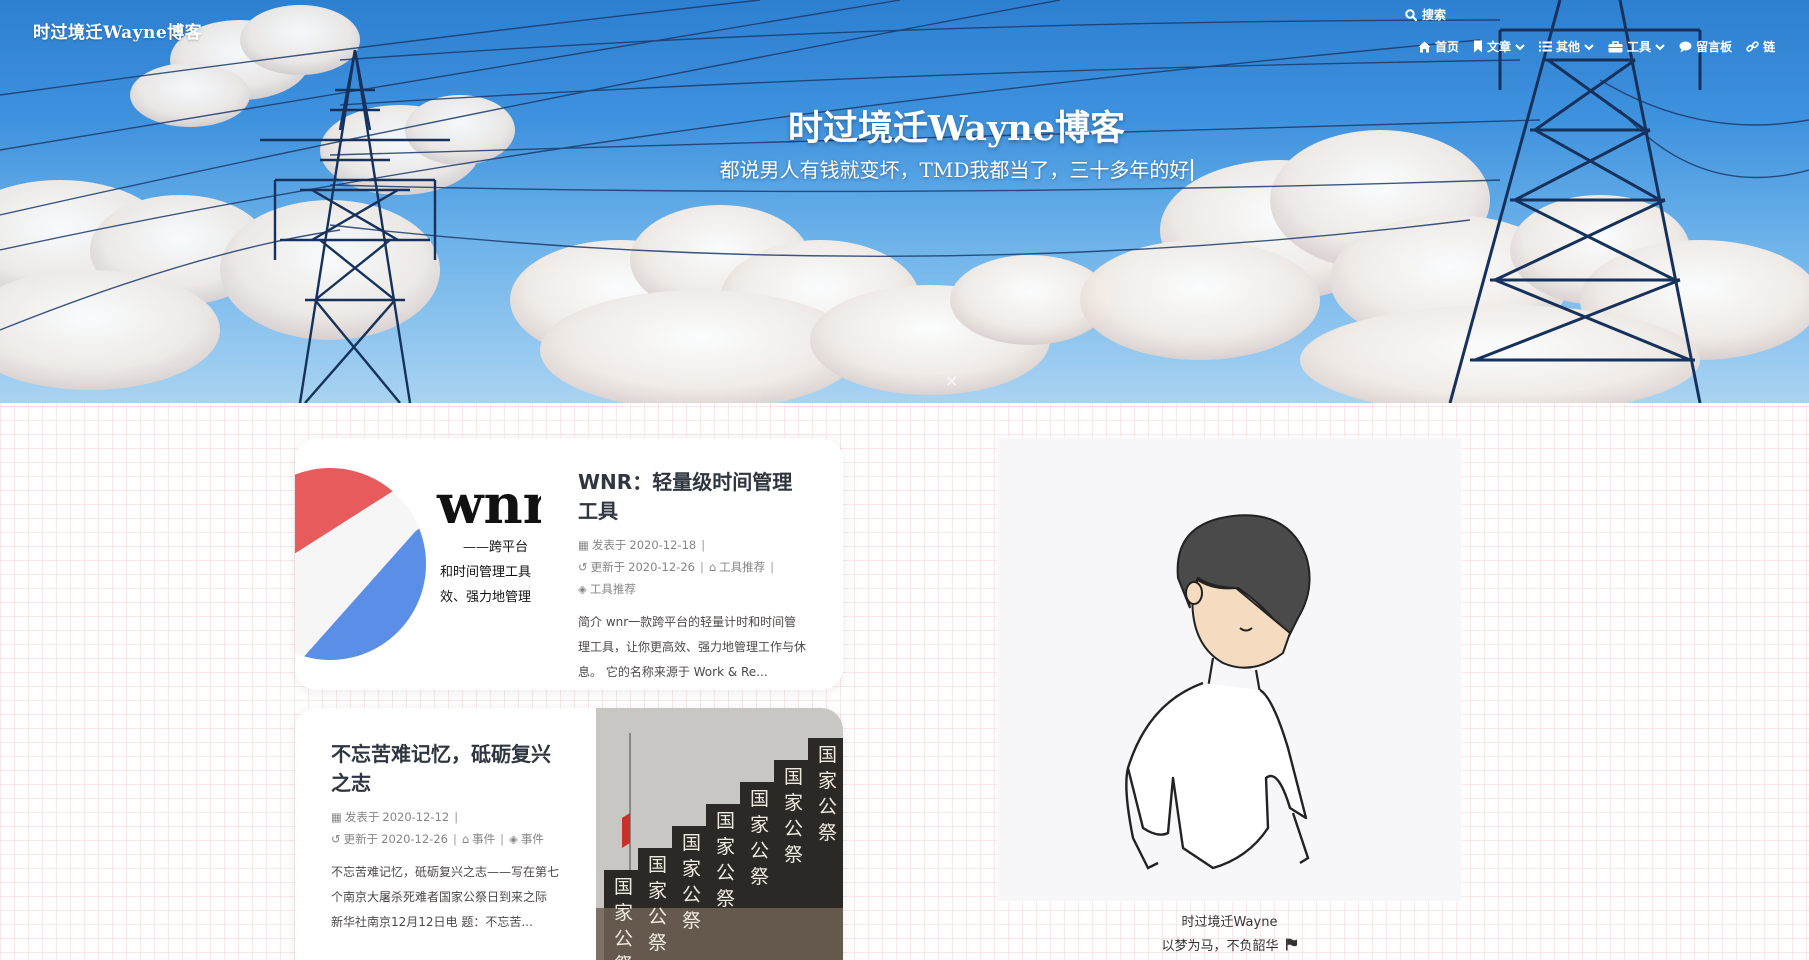 This screenshot has height=960, width=1809. I want to click on post-tag: 事件, so click(532, 839).